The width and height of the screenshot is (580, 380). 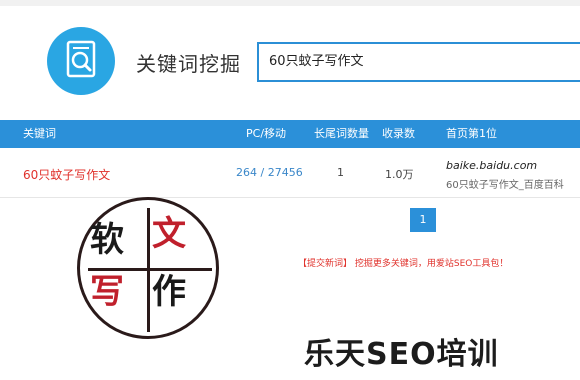 I want to click on column-header-first-rank: 首页第1位, so click(x=471, y=134).